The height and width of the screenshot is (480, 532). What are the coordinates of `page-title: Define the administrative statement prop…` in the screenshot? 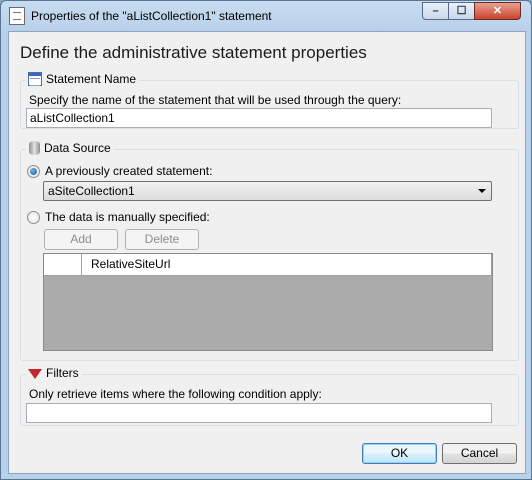 It's located at (193, 52).